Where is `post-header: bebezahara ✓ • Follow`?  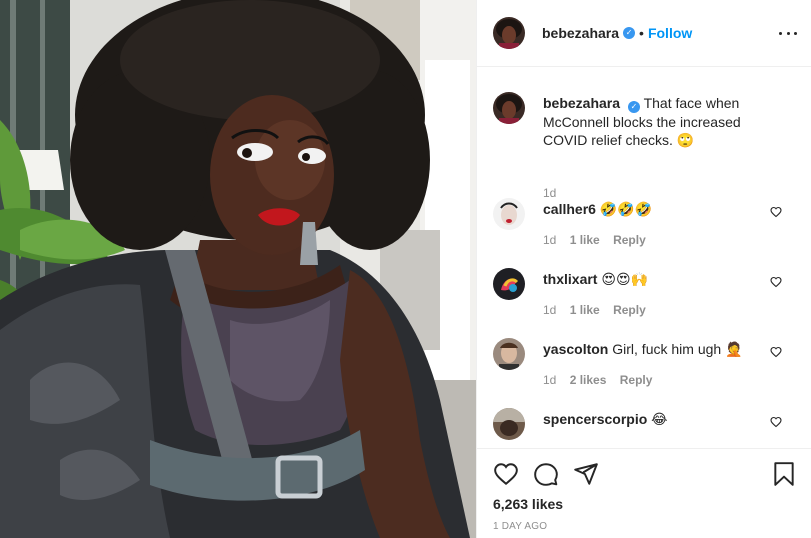 post-header: bebezahara ✓ • Follow is located at coordinates (644, 33).